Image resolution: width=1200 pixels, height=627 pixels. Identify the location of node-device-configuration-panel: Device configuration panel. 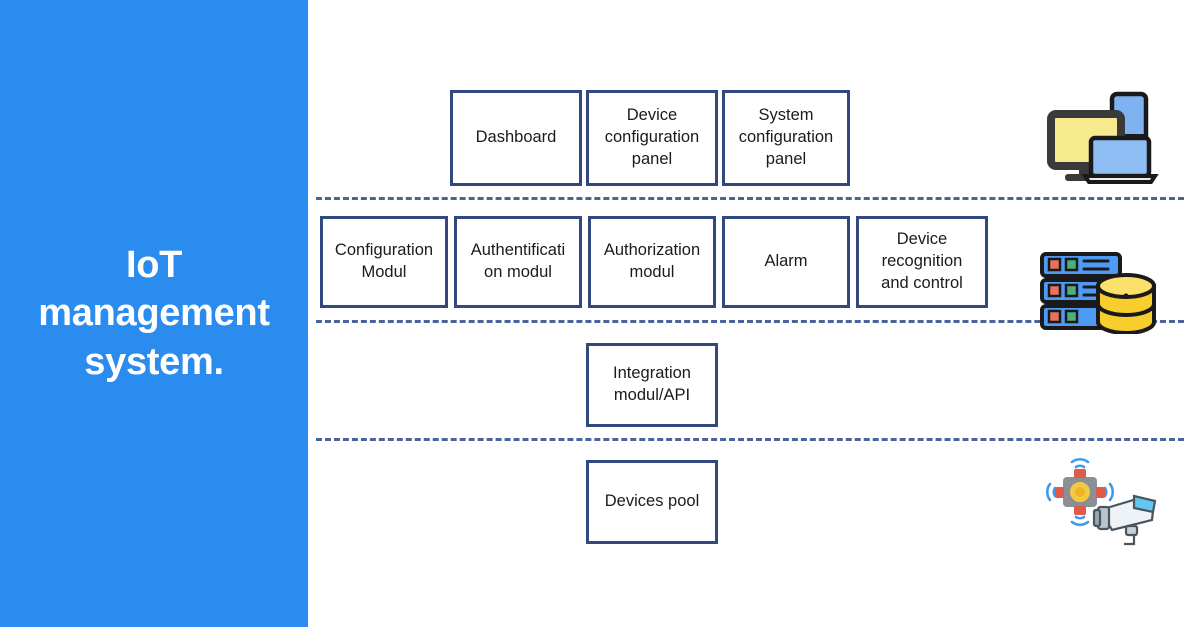
(652, 138).